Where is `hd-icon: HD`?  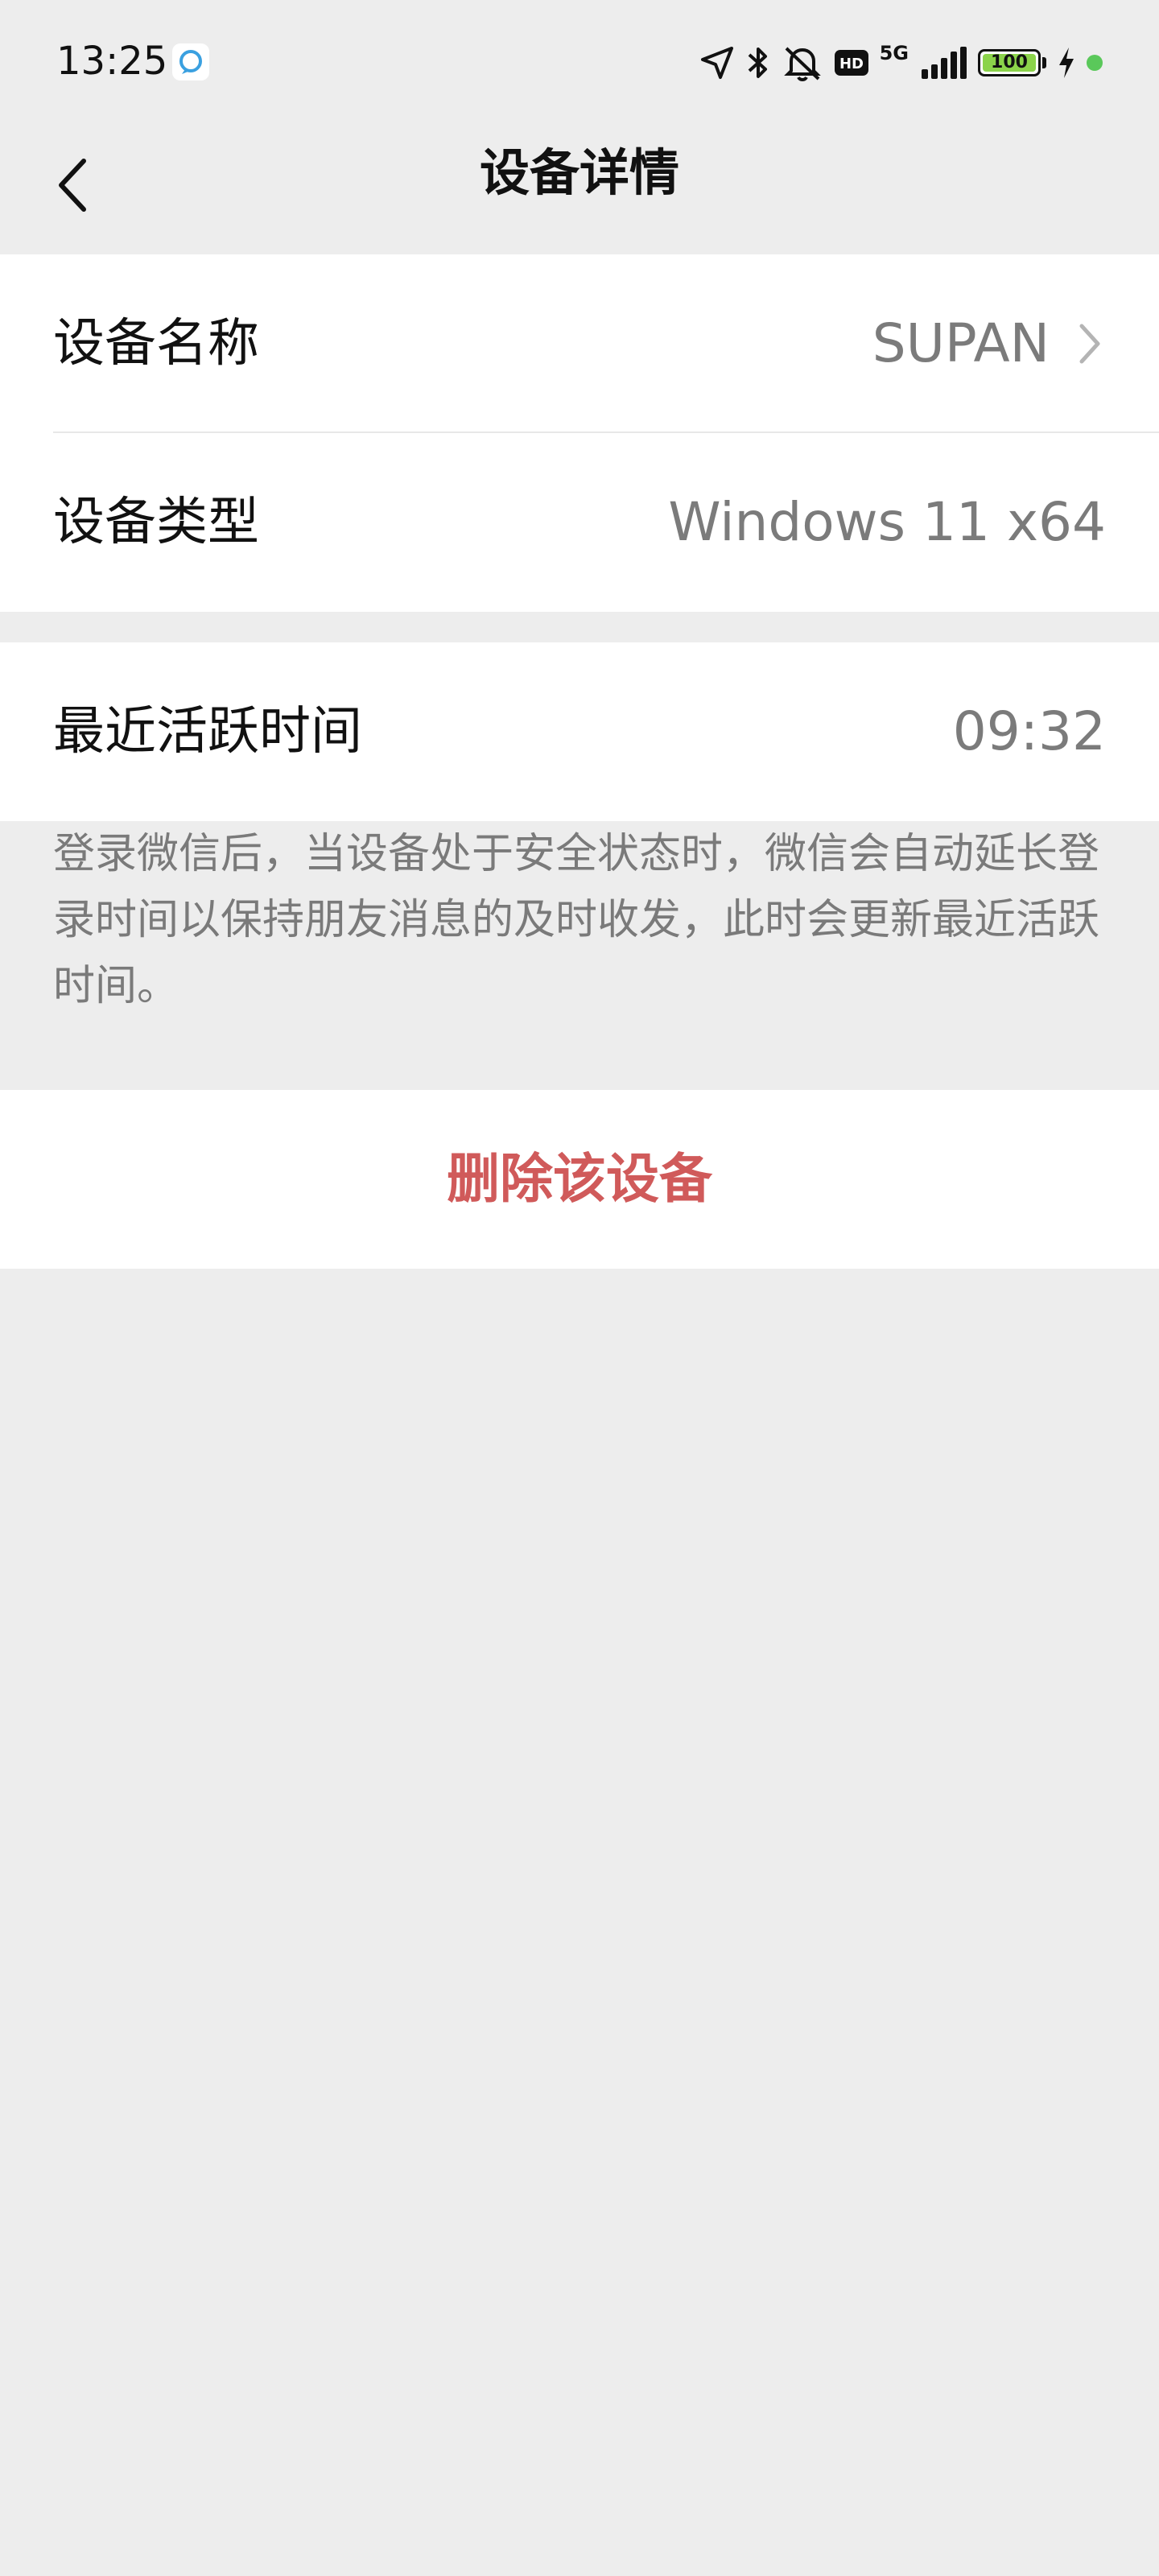 hd-icon: HD is located at coordinates (851, 63).